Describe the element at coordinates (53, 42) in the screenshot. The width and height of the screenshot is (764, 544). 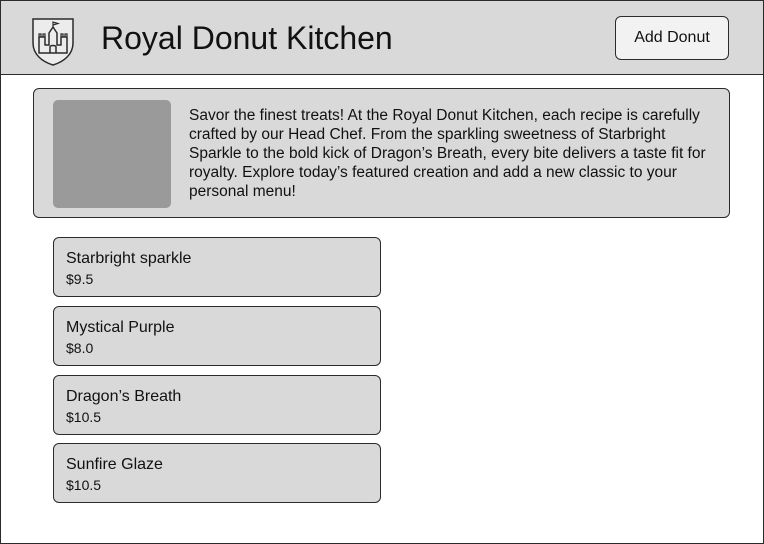
I see `castle-shield-icon` at that location.